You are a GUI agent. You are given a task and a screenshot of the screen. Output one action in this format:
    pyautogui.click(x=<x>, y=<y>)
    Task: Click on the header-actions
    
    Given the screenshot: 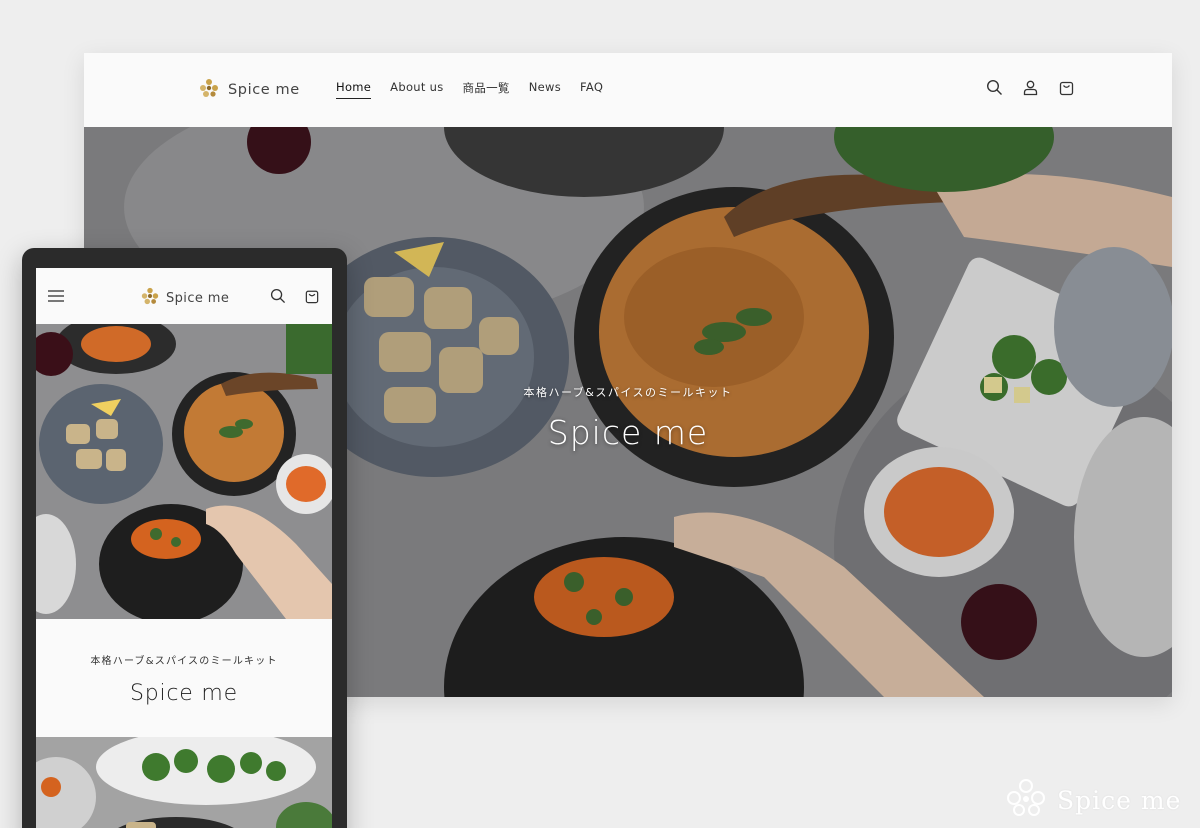 What is the action you would take?
    pyautogui.click(x=1030, y=87)
    